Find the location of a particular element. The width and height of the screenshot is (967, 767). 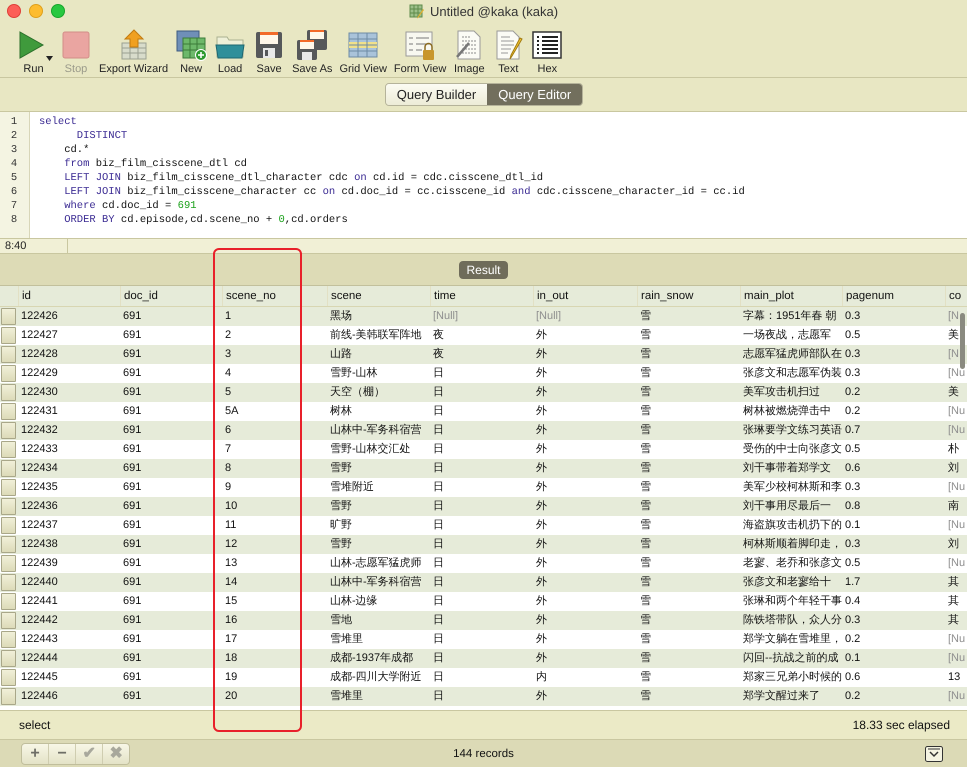

view-tab: Query Builder is located at coordinates (437, 94).